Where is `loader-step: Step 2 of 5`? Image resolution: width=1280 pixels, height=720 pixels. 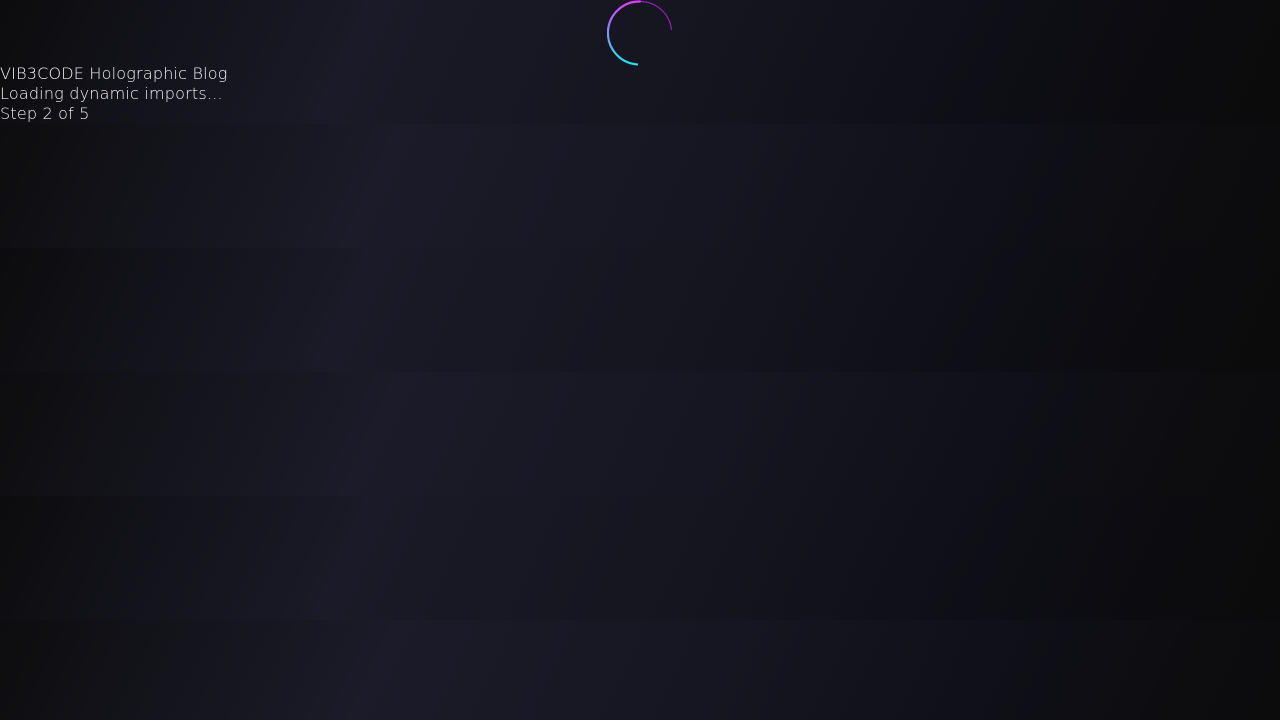
loader-step: Step 2 of 5 is located at coordinates (45, 113).